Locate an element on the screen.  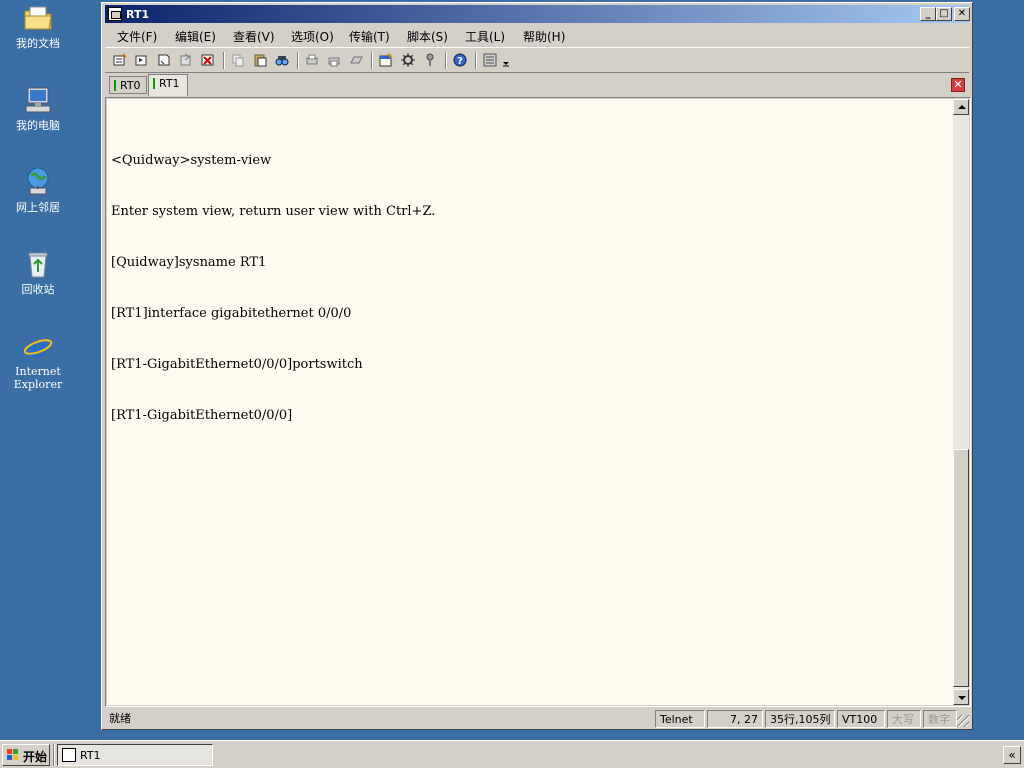
quick-connect-icon is located at coordinates (142, 60).